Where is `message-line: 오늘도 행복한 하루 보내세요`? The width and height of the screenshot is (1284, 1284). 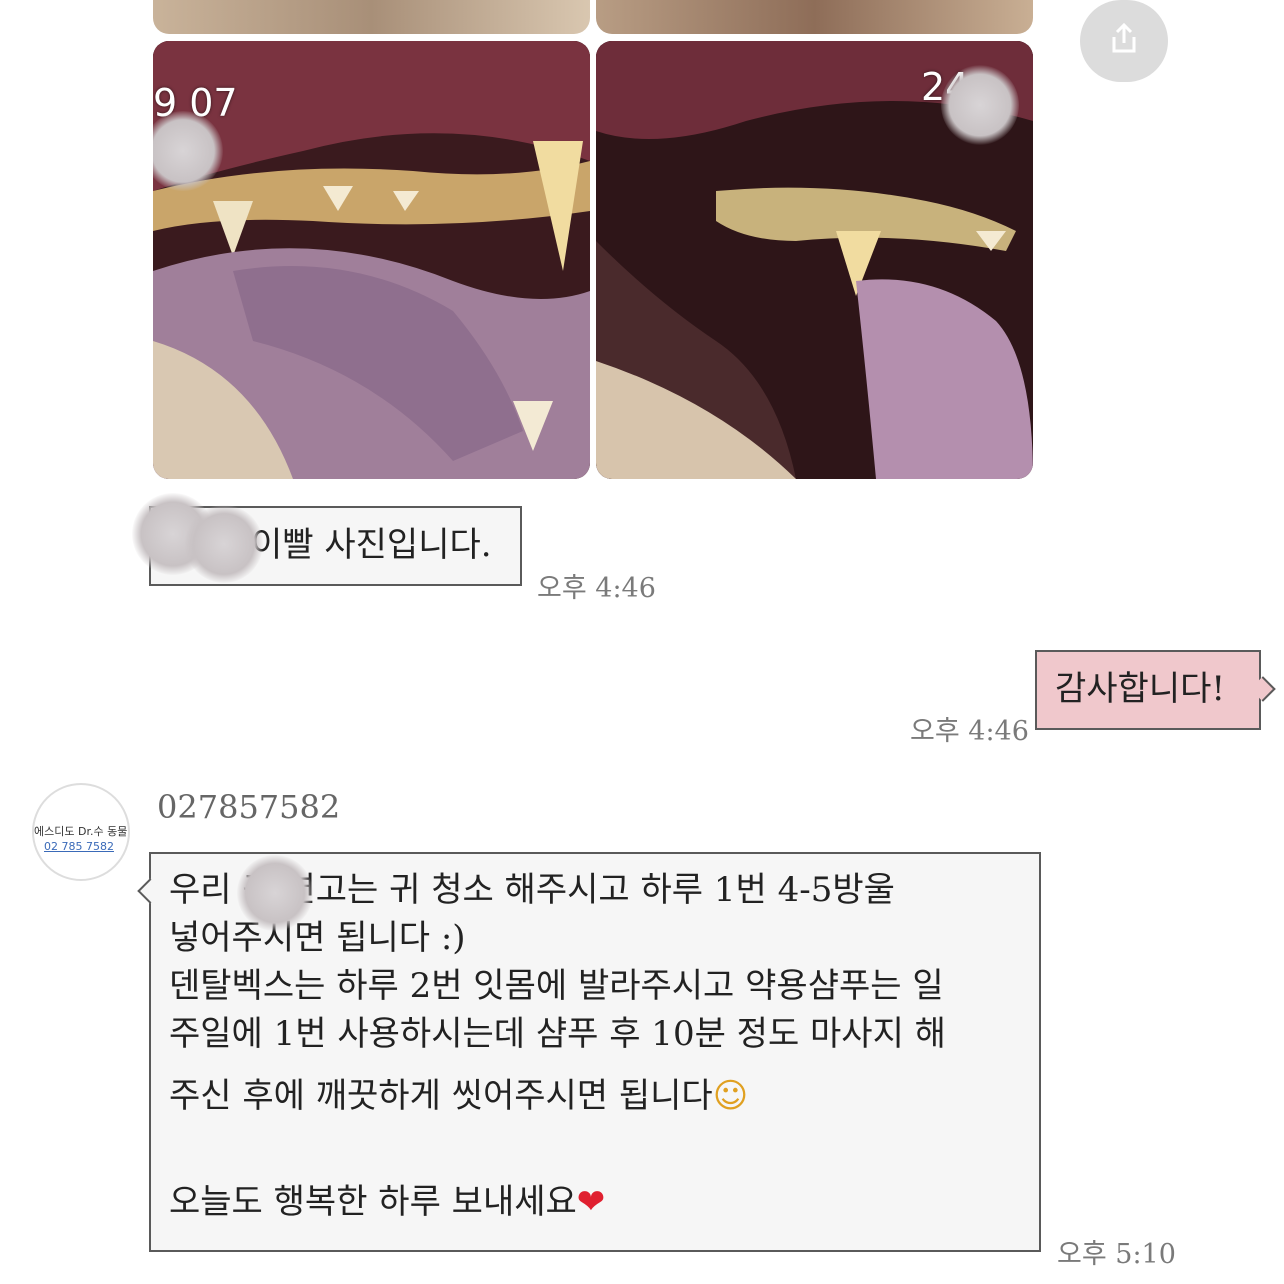
message-line: 오늘도 행복한 하루 보내세요 is located at coordinates (373, 1202).